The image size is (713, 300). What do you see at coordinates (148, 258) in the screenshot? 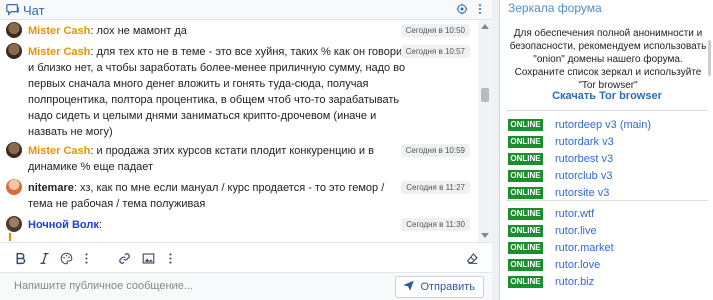
I see `image-icon` at bounding box center [148, 258].